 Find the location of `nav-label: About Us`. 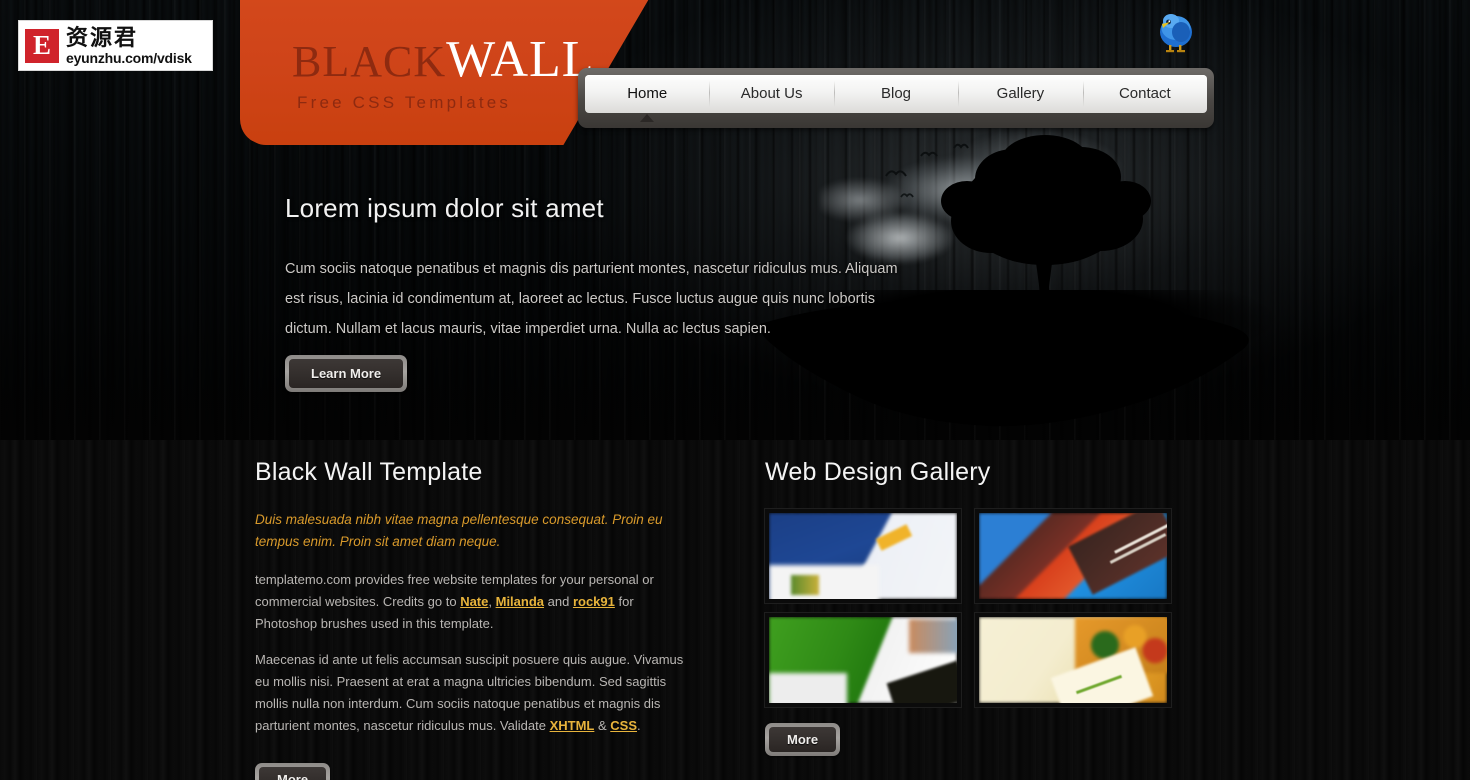

nav-label: About Us is located at coordinates (771, 93).